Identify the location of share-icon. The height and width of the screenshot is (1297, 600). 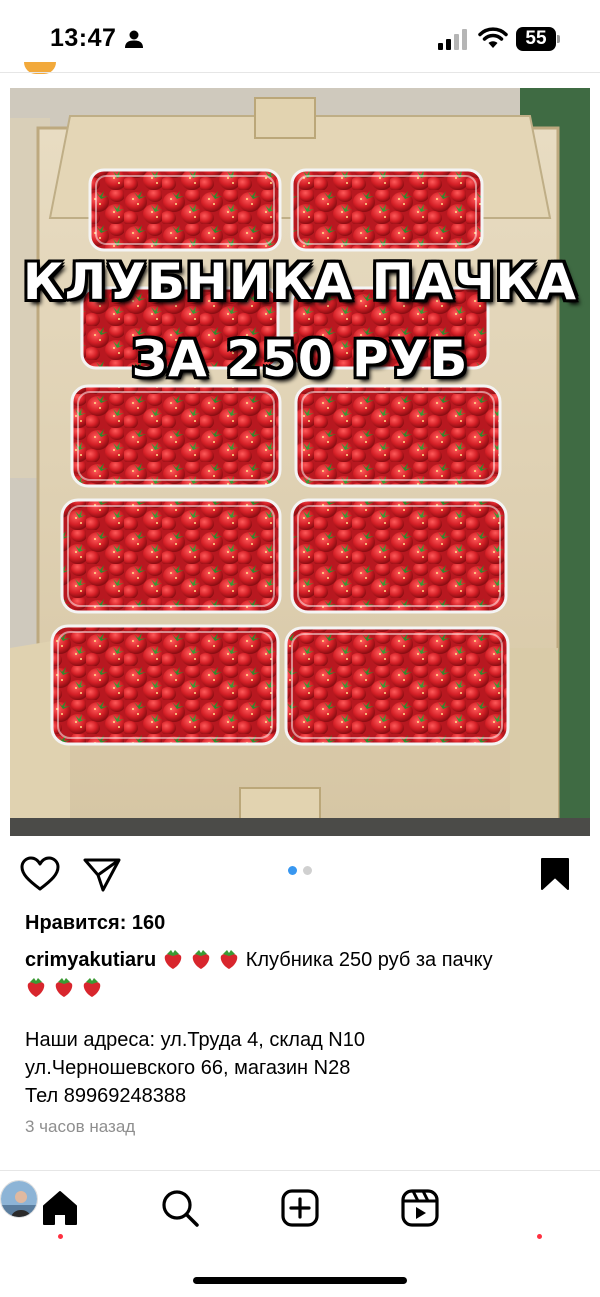
(102, 874).